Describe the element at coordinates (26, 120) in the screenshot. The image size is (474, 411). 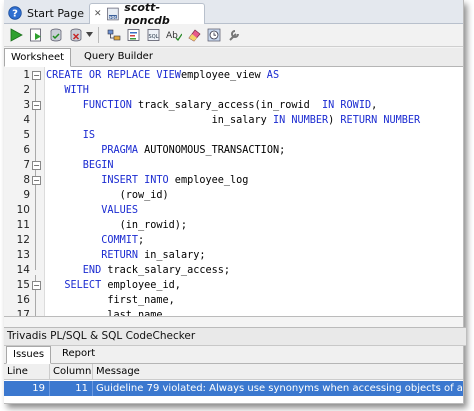
I see `line-number: 4` at that location.